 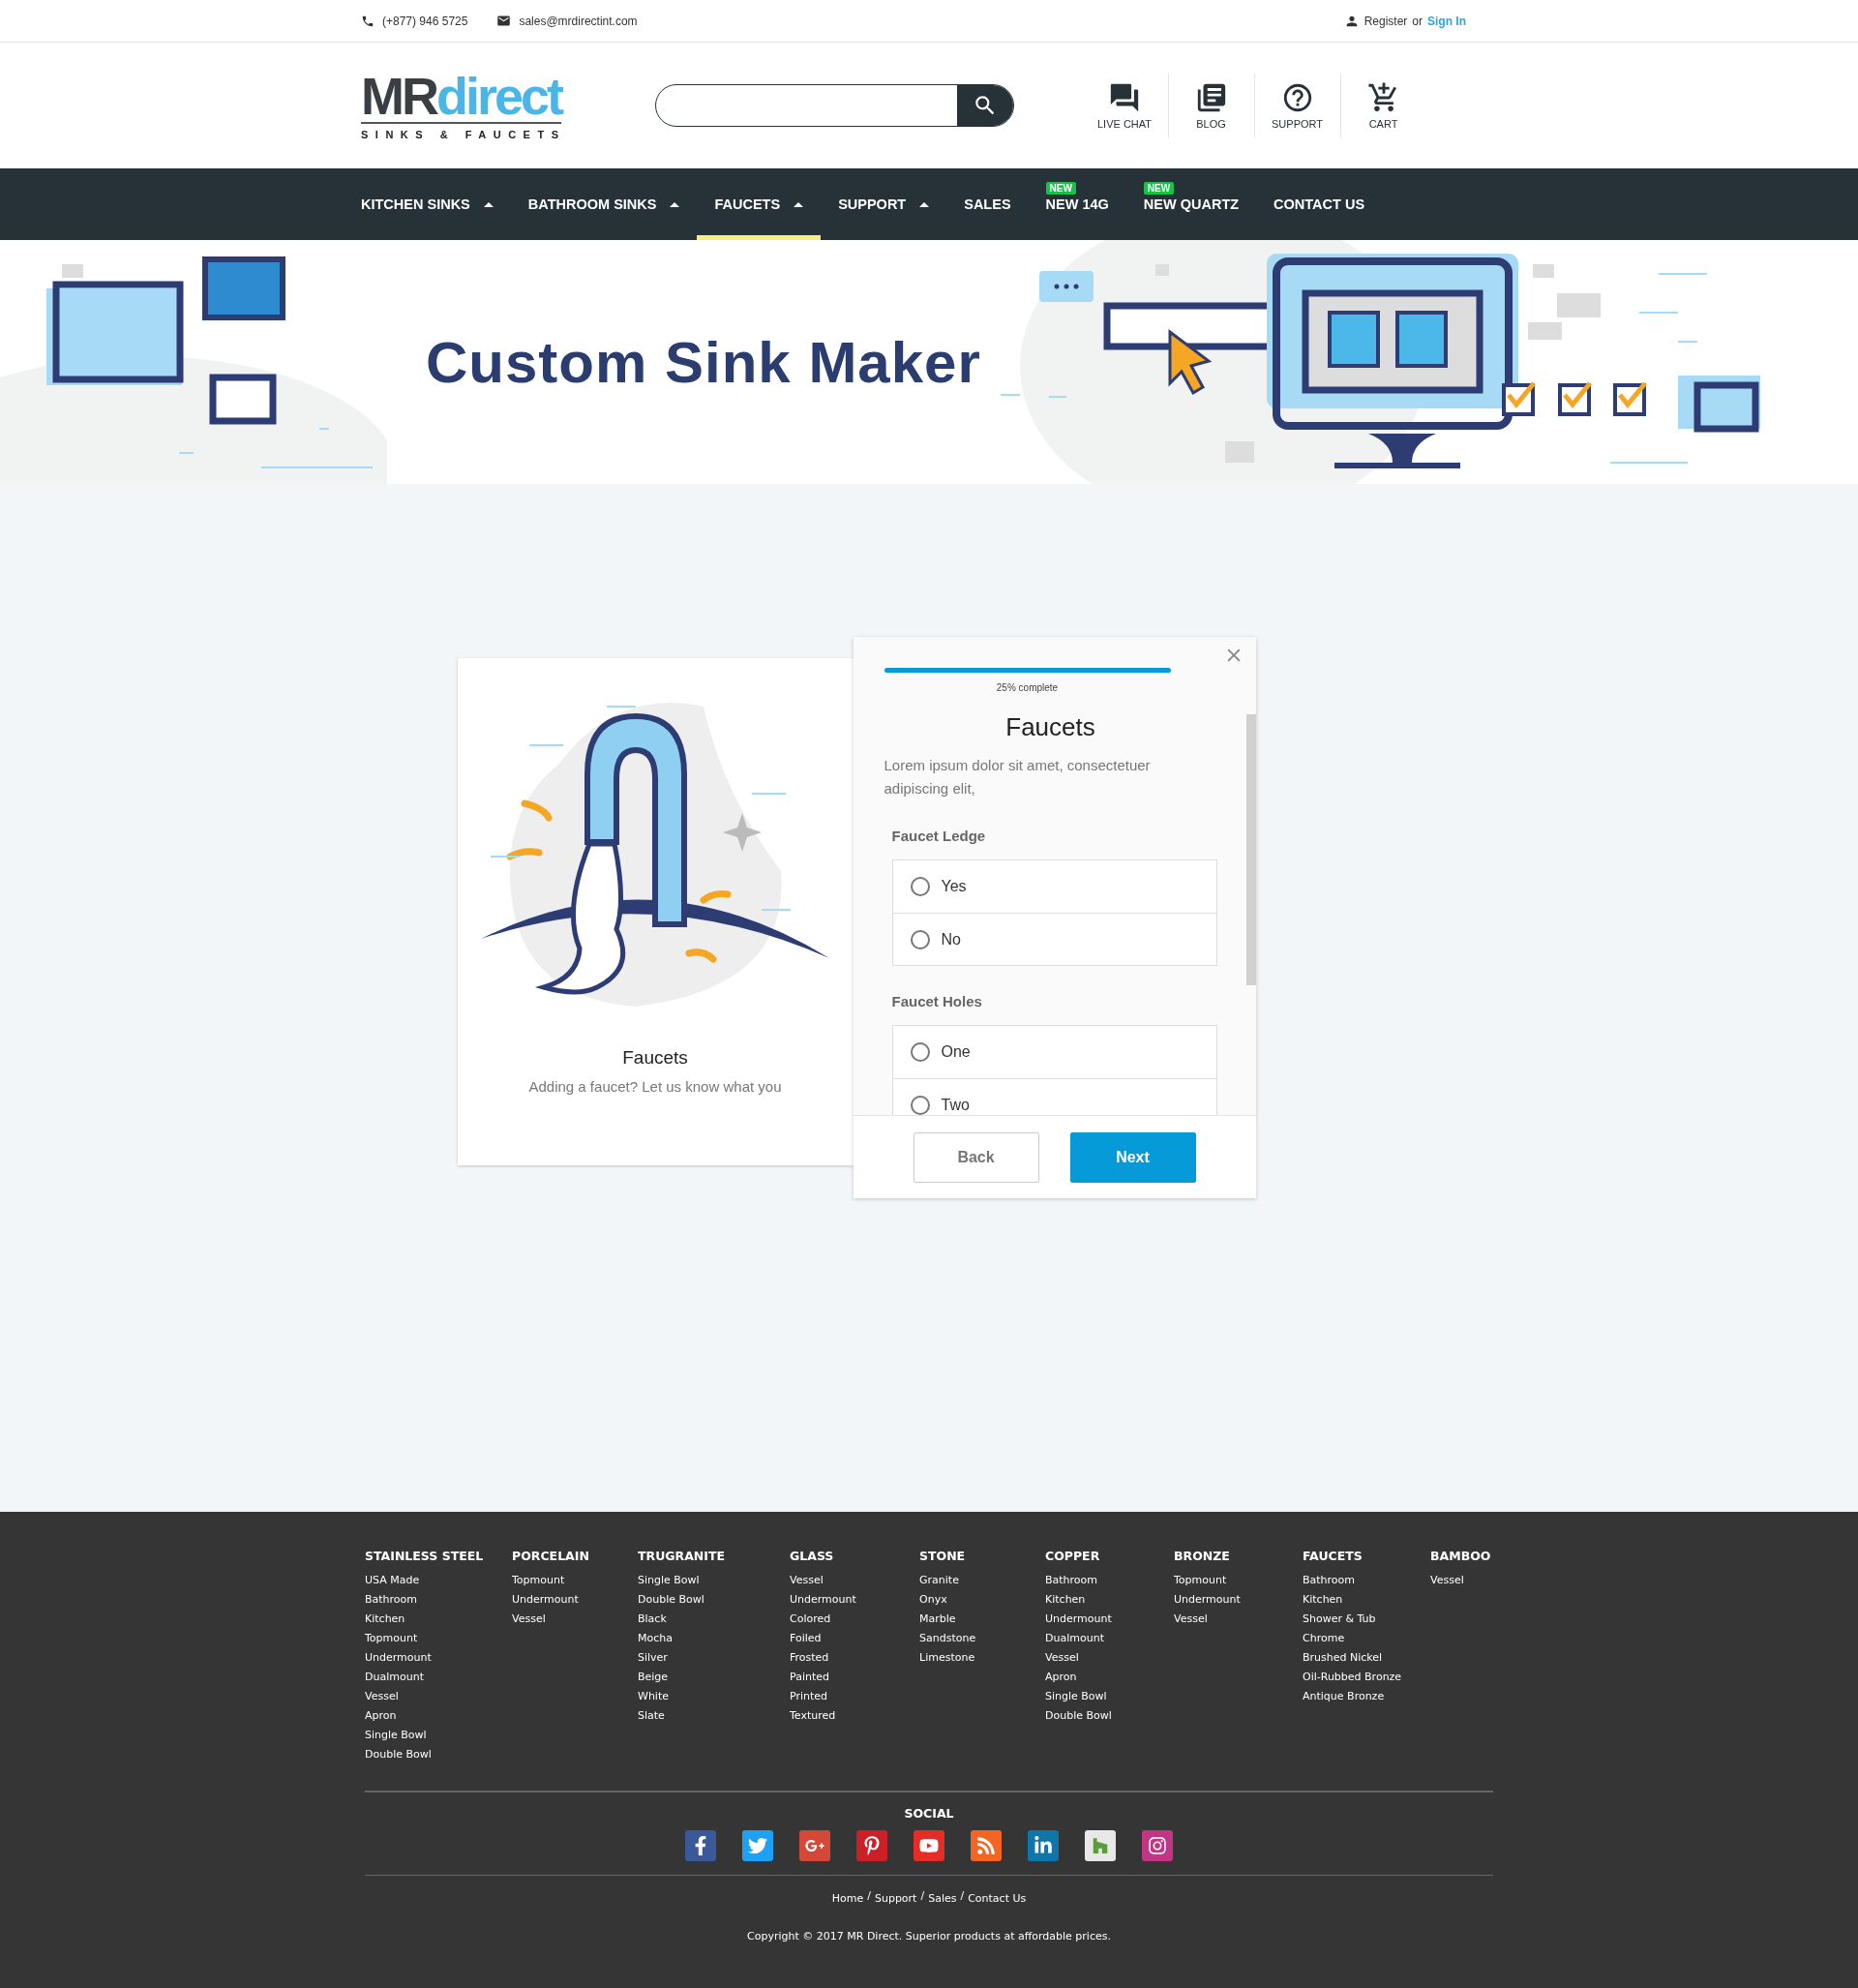 I want to click on radio-option: Yes, so click(x=1054, y=886).